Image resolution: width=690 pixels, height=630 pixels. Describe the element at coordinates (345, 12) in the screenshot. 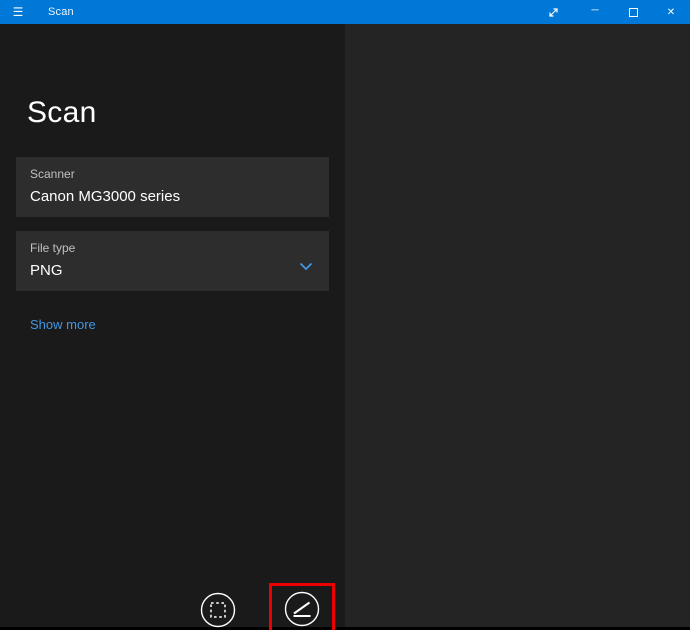

I see `titlebar: ☰ Scan ─ ✕` at that location.